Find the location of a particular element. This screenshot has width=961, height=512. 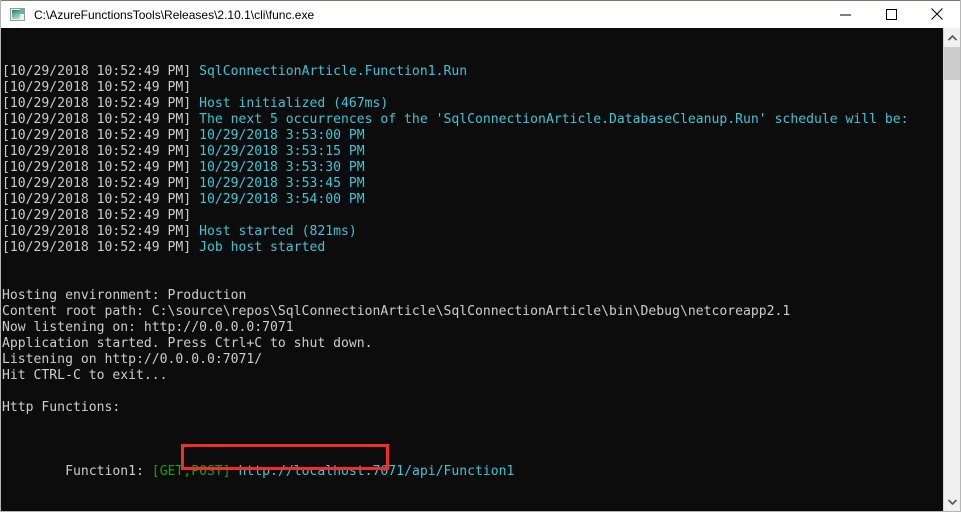

console-app-icon is located at coordinates (18, 15).